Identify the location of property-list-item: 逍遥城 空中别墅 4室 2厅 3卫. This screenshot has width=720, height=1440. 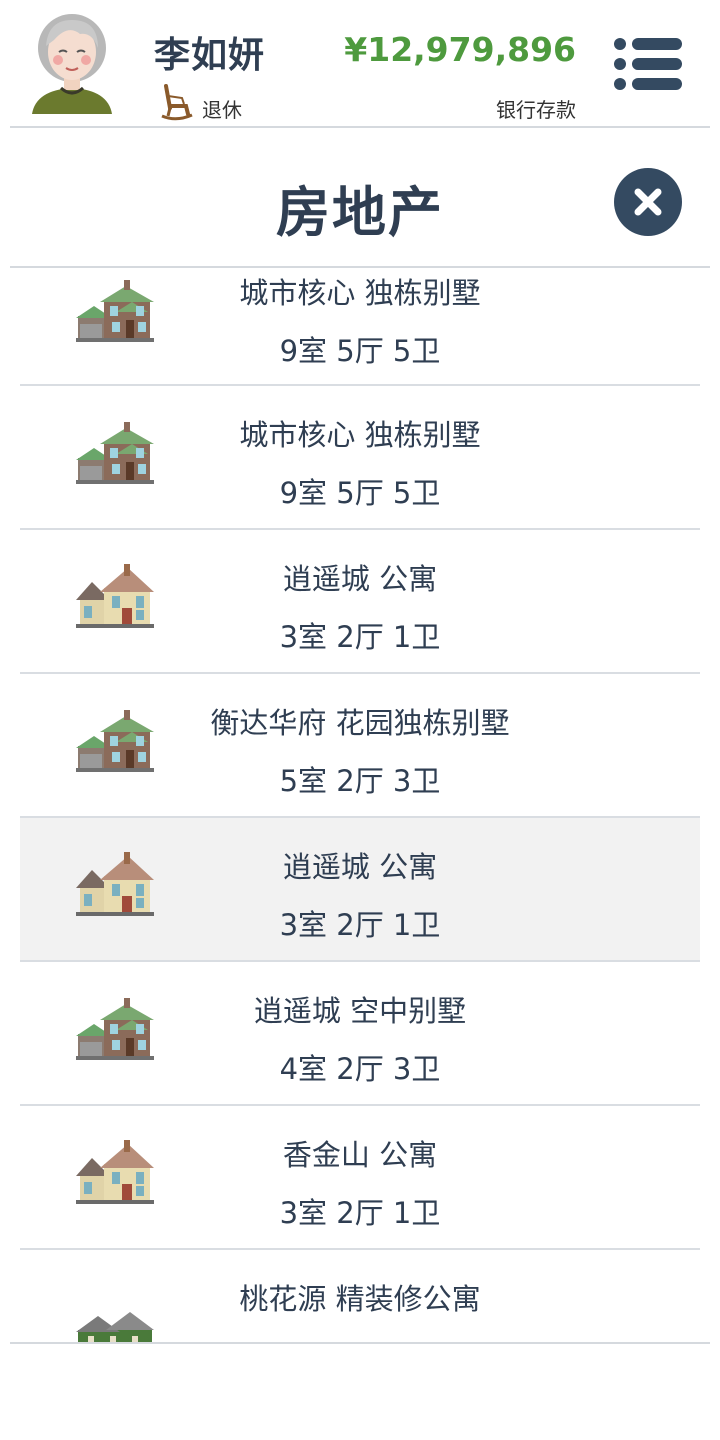
(360, 1034).